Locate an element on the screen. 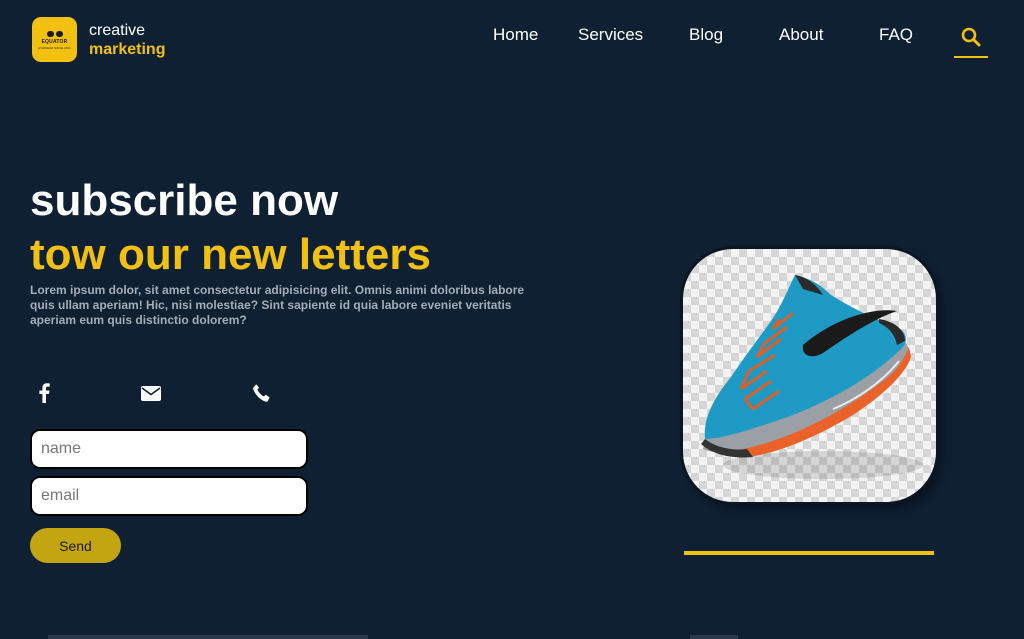  page-bottom-divider-right is located at coordinates (714, 637).